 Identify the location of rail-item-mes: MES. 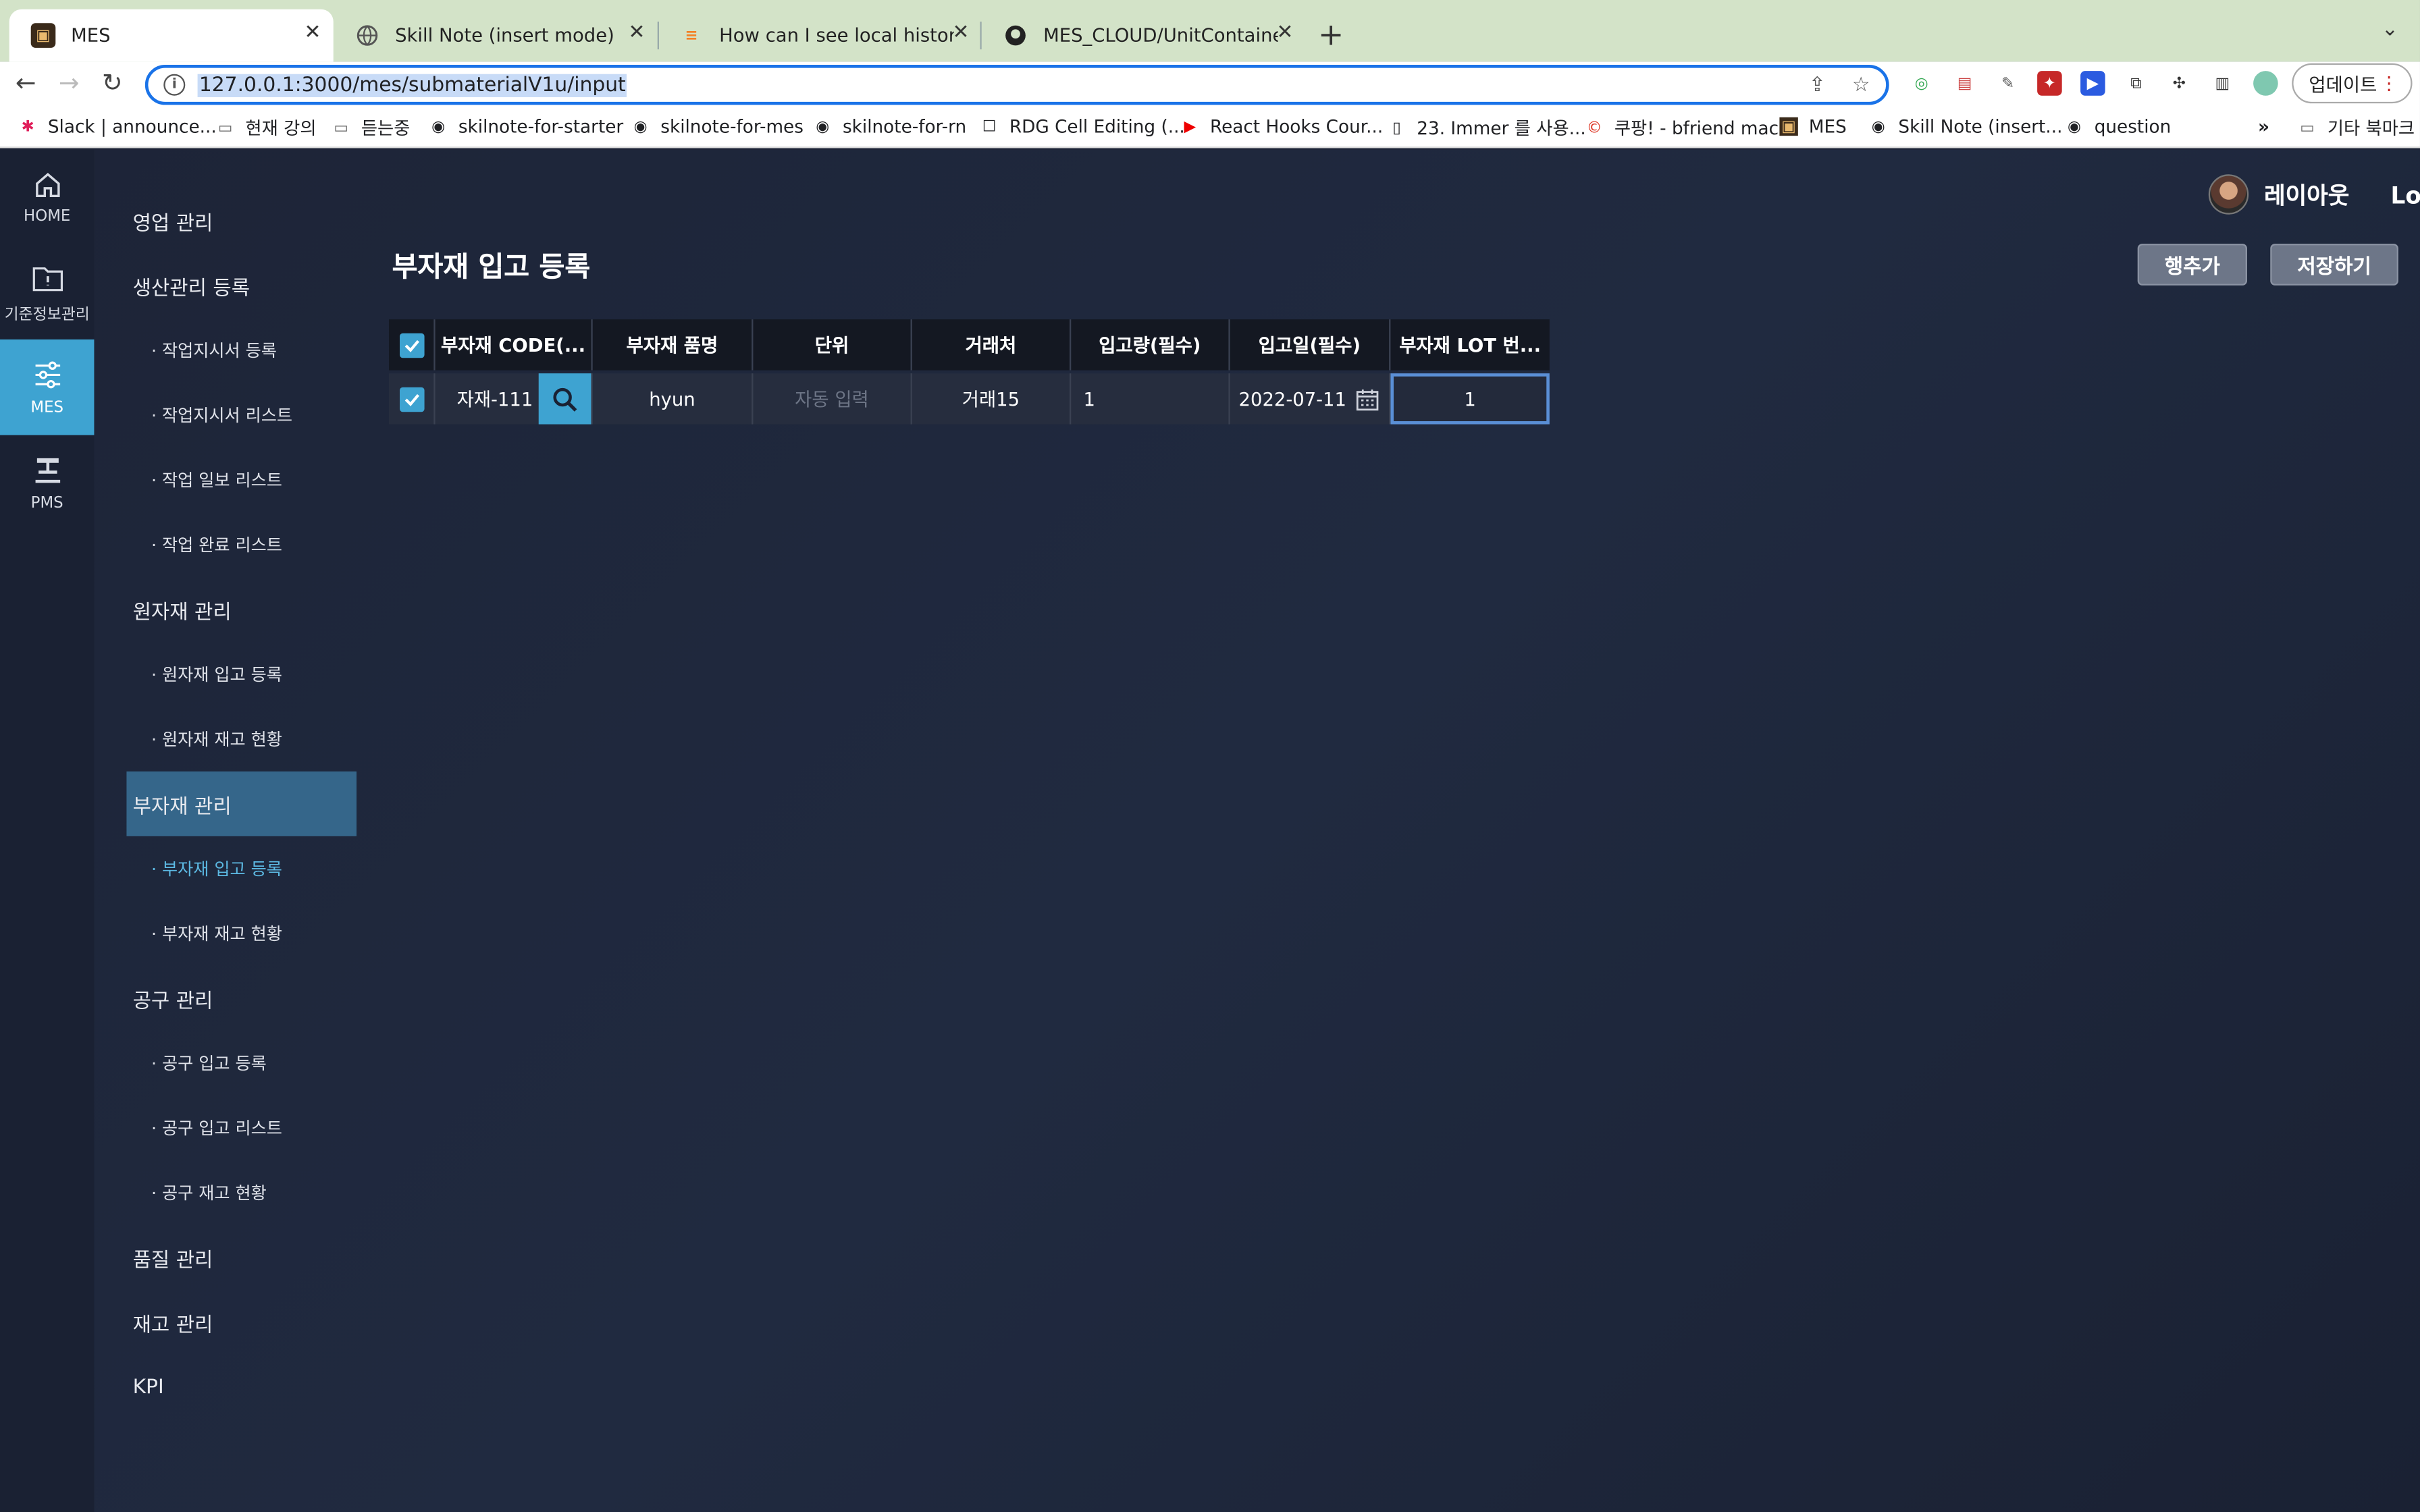
(47, 387).